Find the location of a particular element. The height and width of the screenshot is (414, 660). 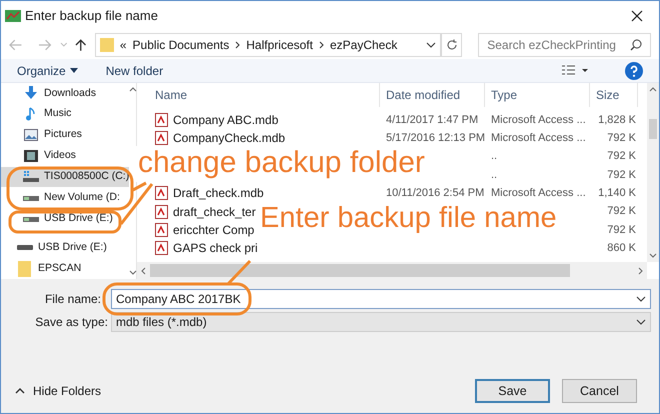

overflow-chevrons: « is located at coordinates (123, 45).